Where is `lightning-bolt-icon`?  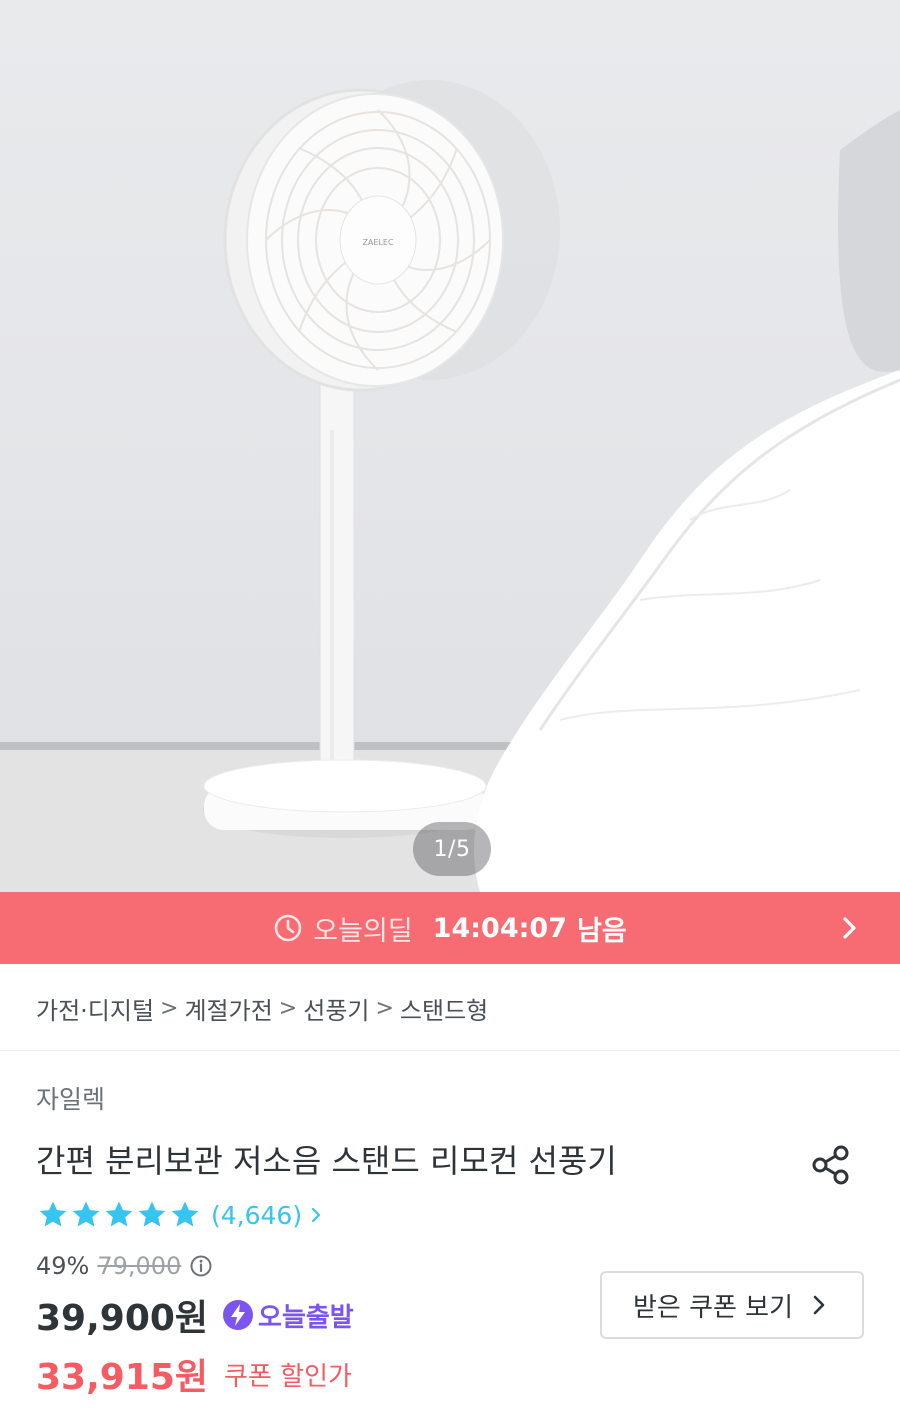
lightning-bolt-icon is located at coordinates (238, 1315).